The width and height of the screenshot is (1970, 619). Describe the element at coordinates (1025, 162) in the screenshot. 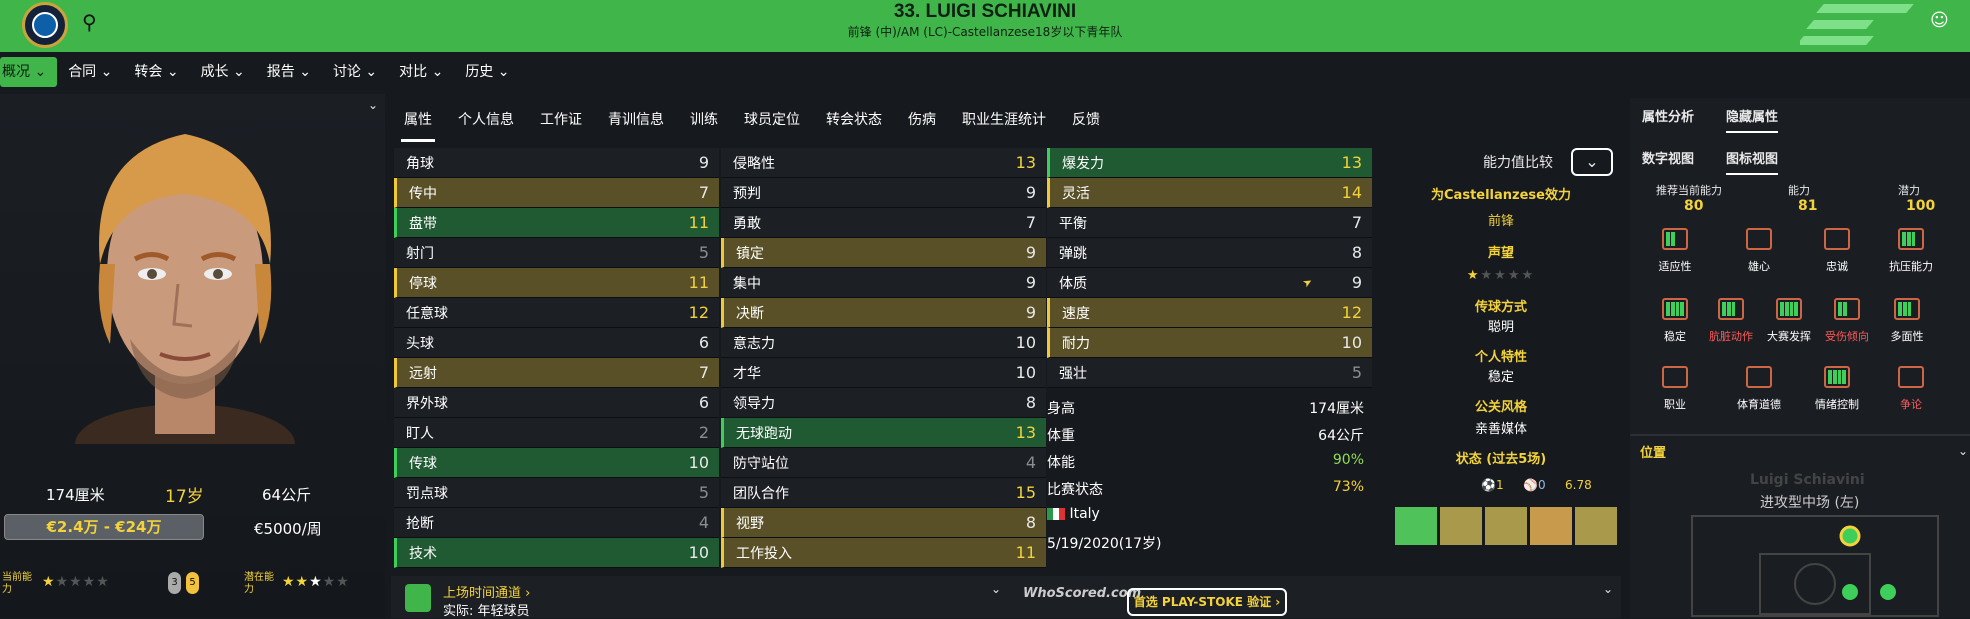

I see `attribute-value: 13` at that location.